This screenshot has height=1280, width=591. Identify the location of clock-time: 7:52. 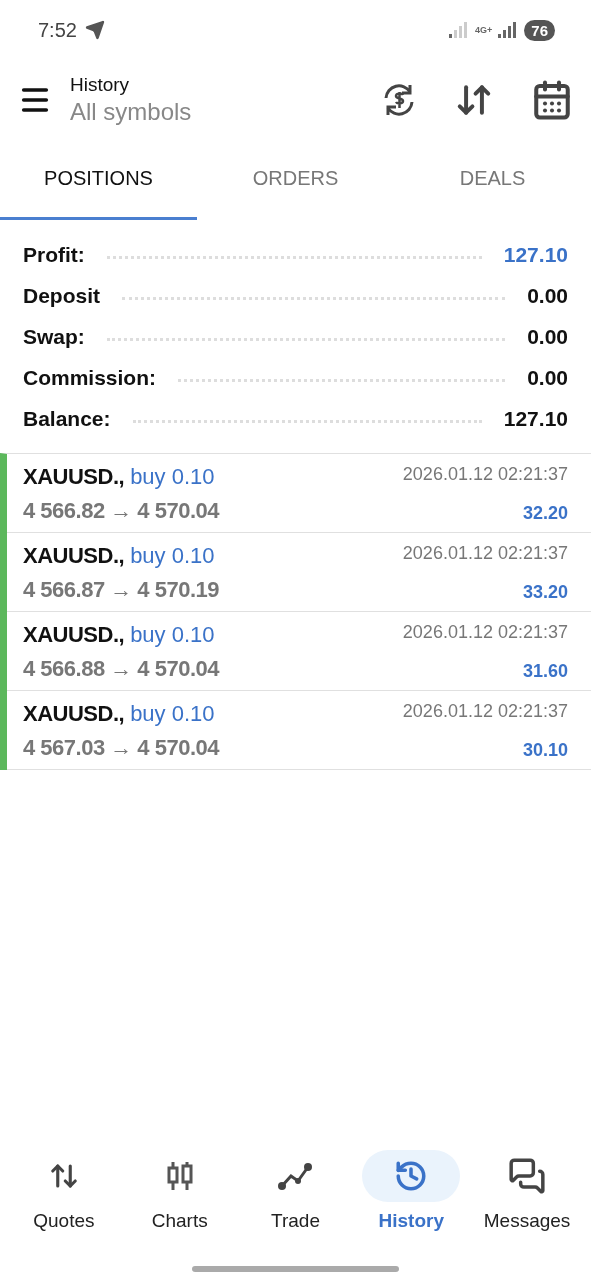
(57, 30).